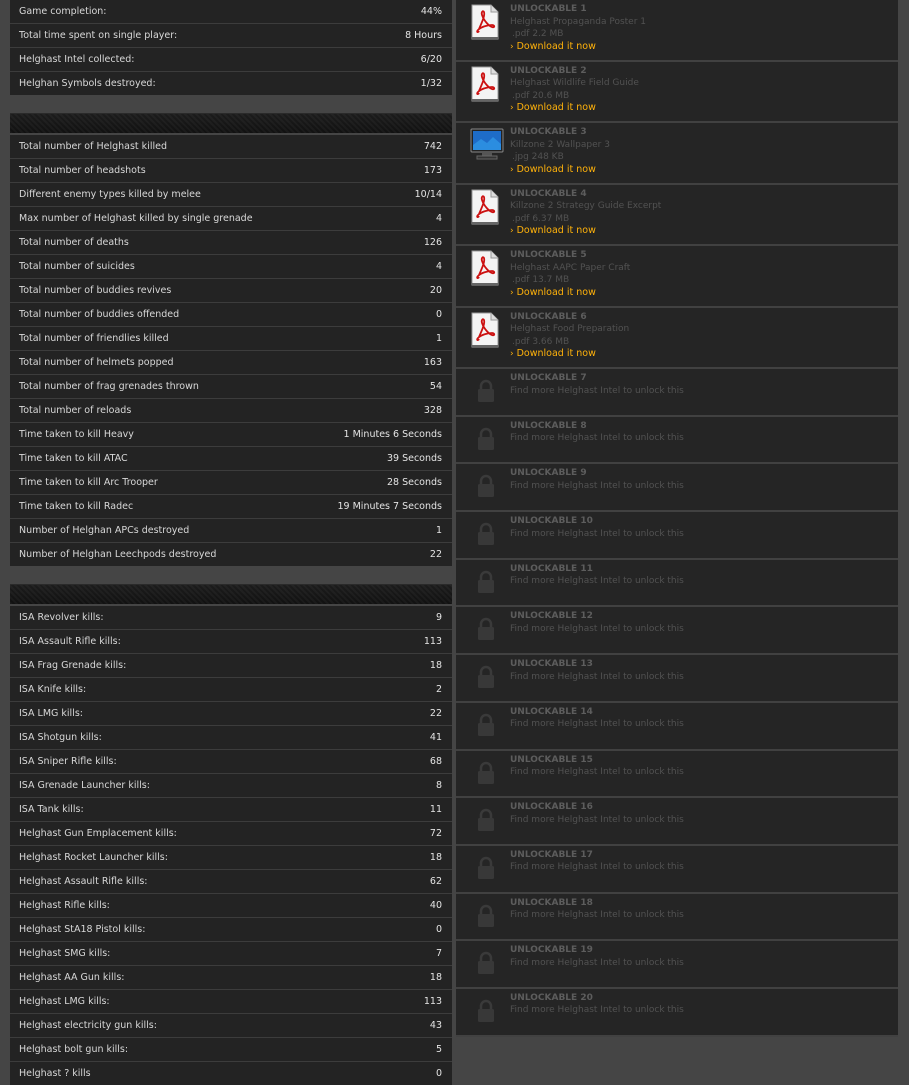 The height and width of the screenshot is (1085, 909). What do you see at coordinates (231, 906) in the screenshot?
I see `stat-row: Helghast Rifle kills: 40` at bounding box center [231, 906].